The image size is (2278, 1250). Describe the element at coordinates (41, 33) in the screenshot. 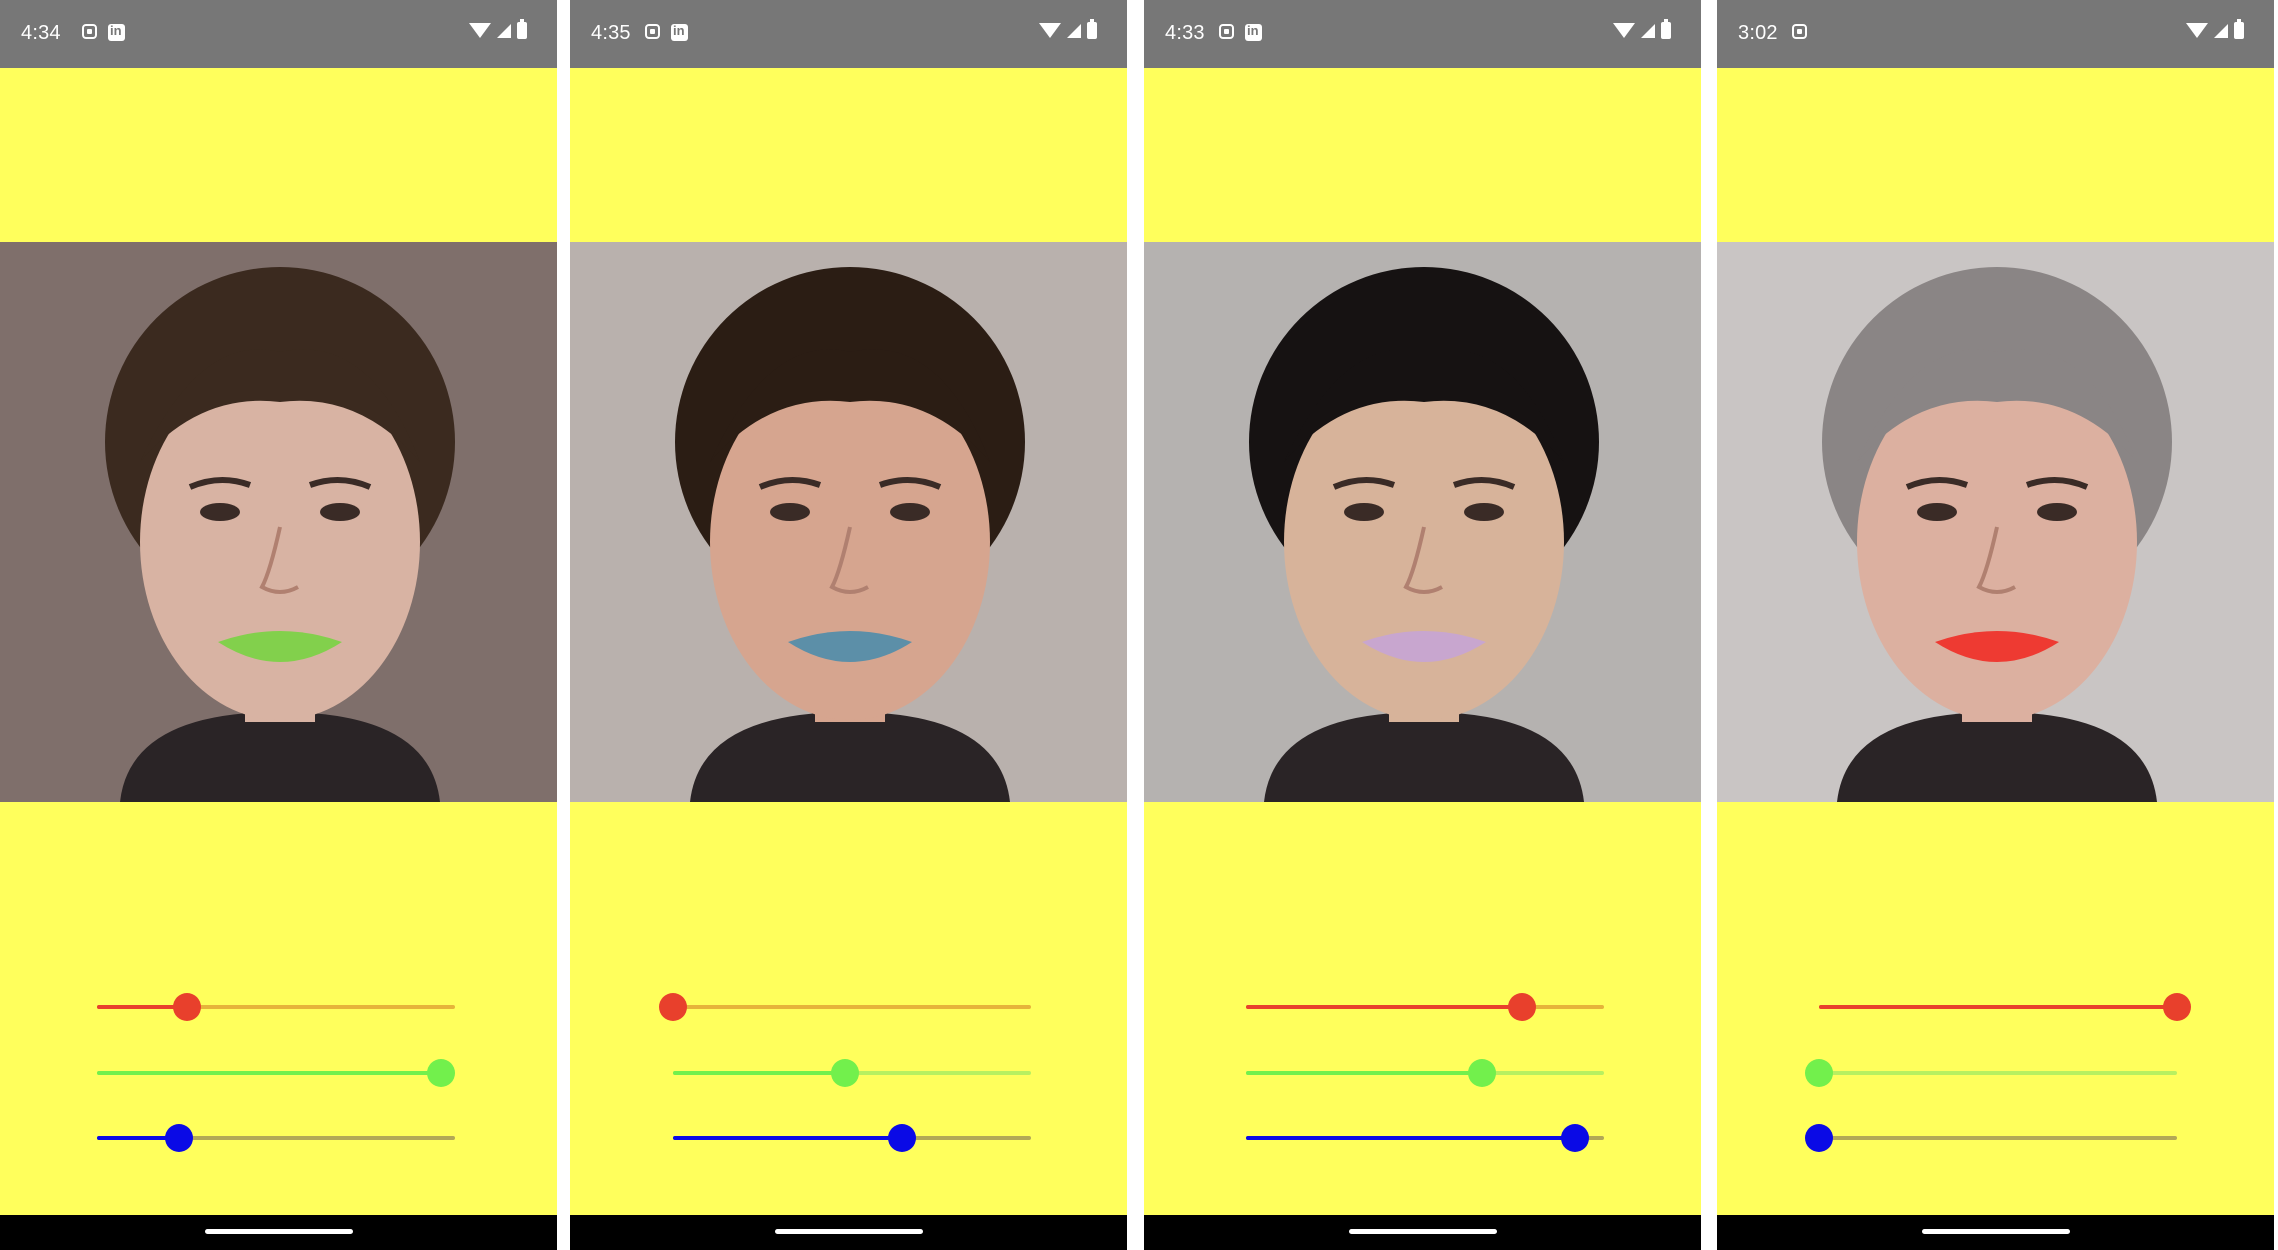

I see `status-time: 4:34` at that location.